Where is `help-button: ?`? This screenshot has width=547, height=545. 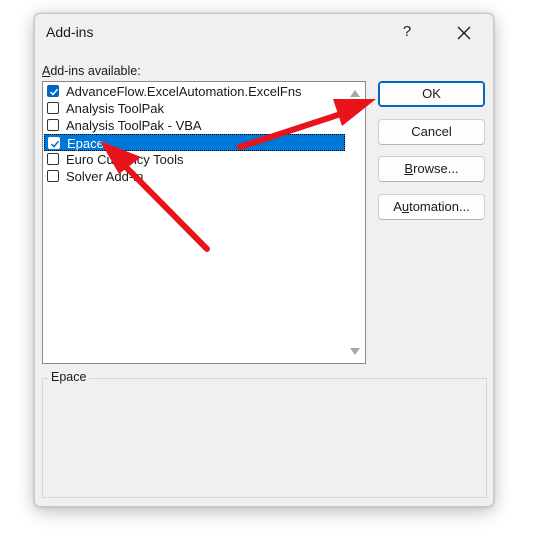 help-button: ? is located at coordinates (407, 32).